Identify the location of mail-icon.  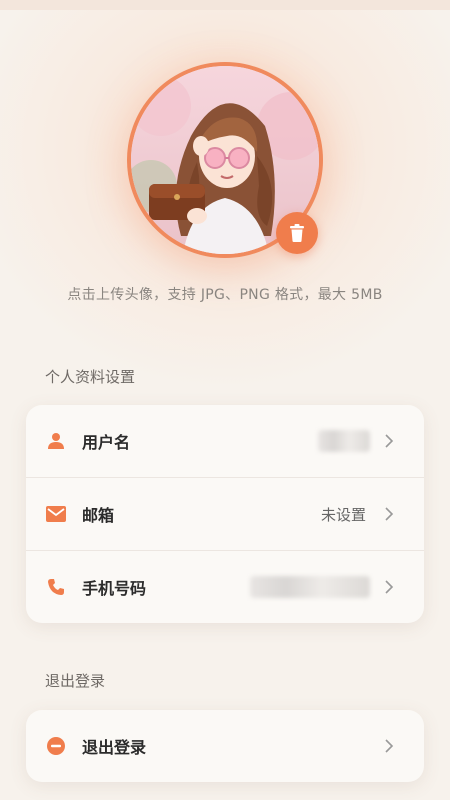
(56, 514).